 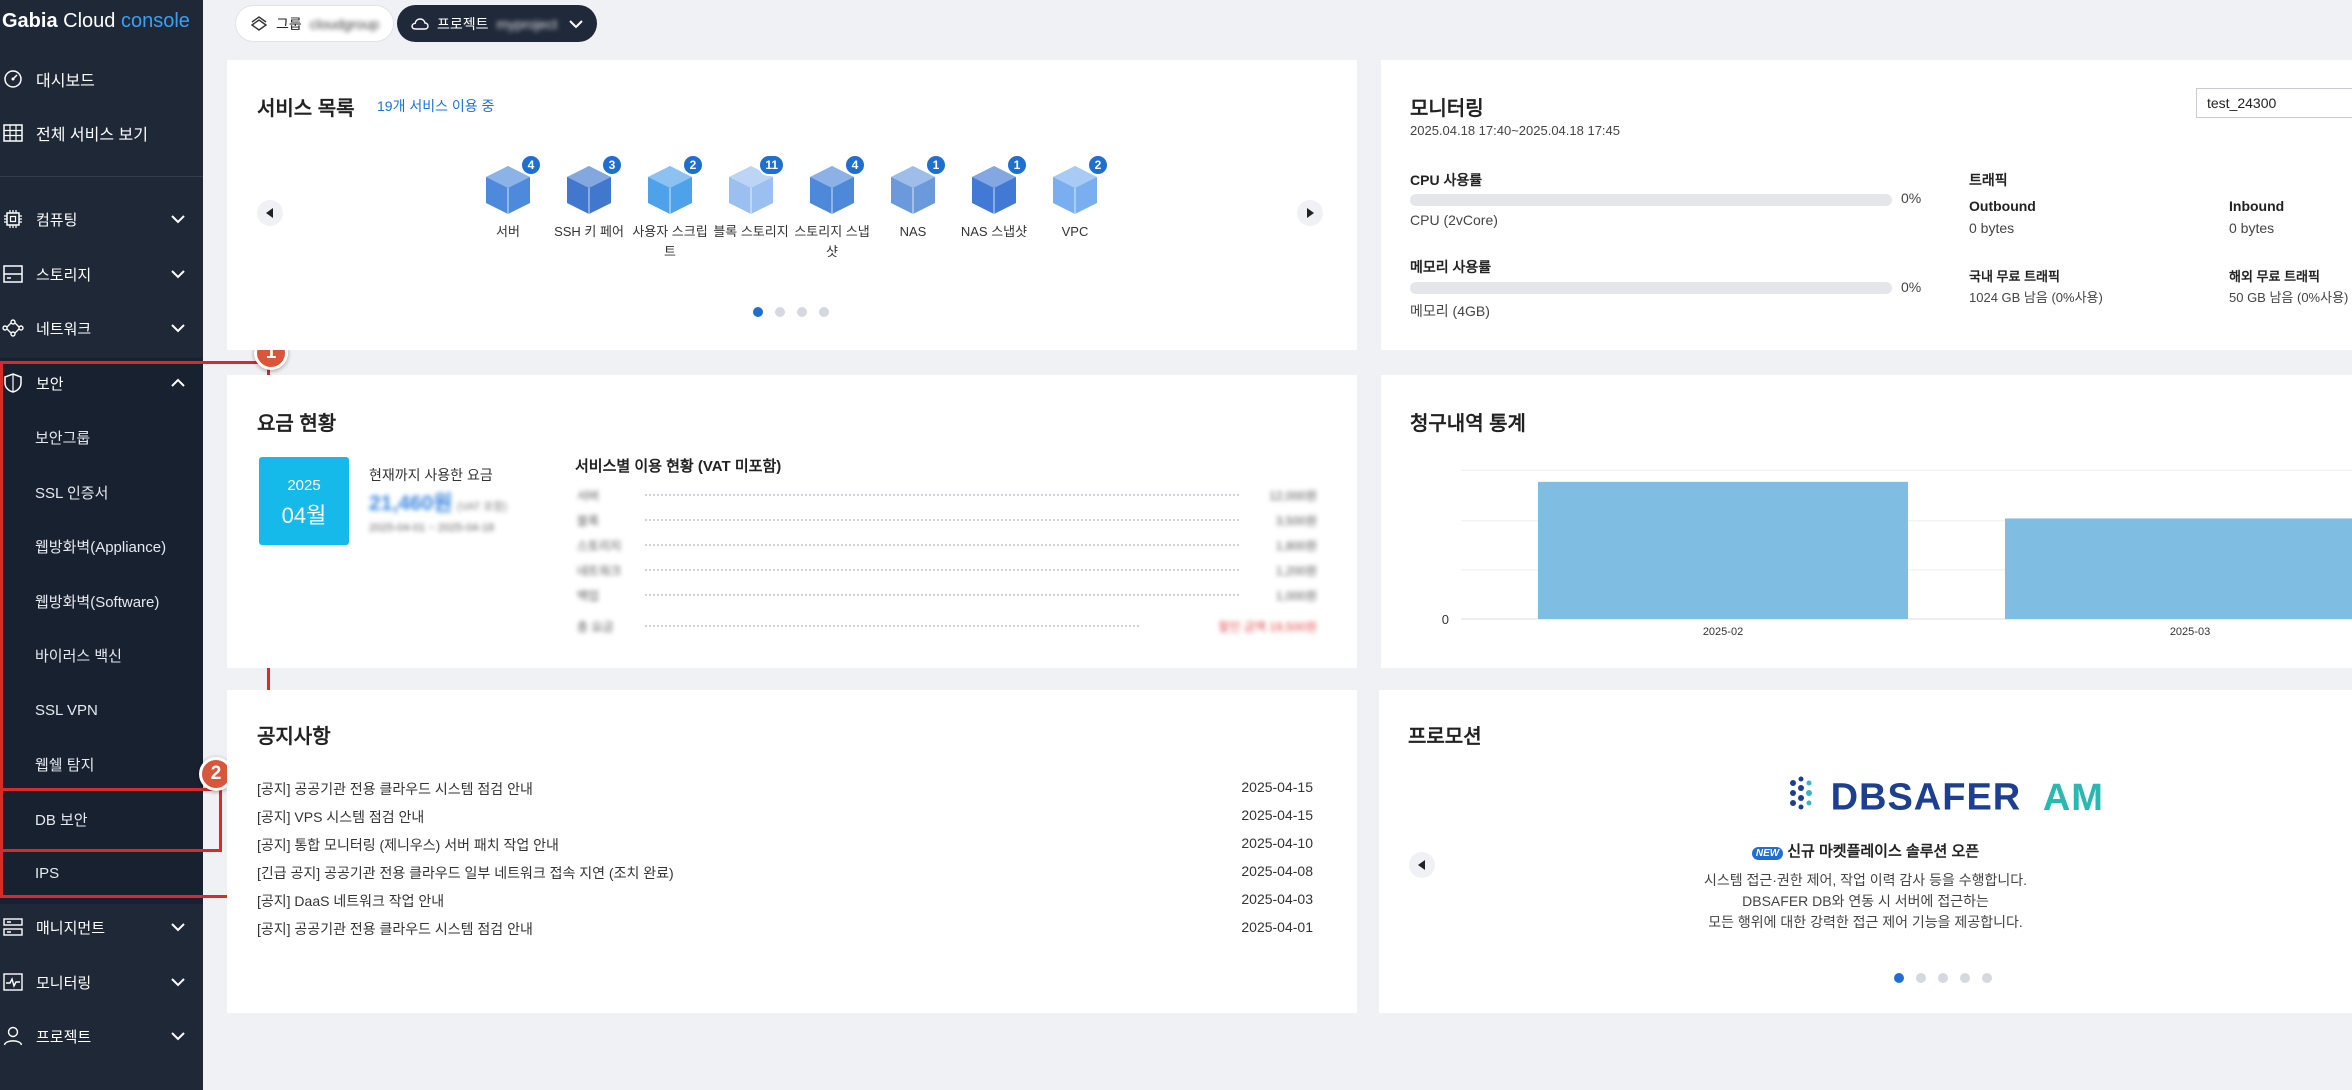 What do you see at coordinates (2190, 632) in the screenshot?
I see `x-axis-tick-label: 2025-03` at bounding box center [2190, 632].